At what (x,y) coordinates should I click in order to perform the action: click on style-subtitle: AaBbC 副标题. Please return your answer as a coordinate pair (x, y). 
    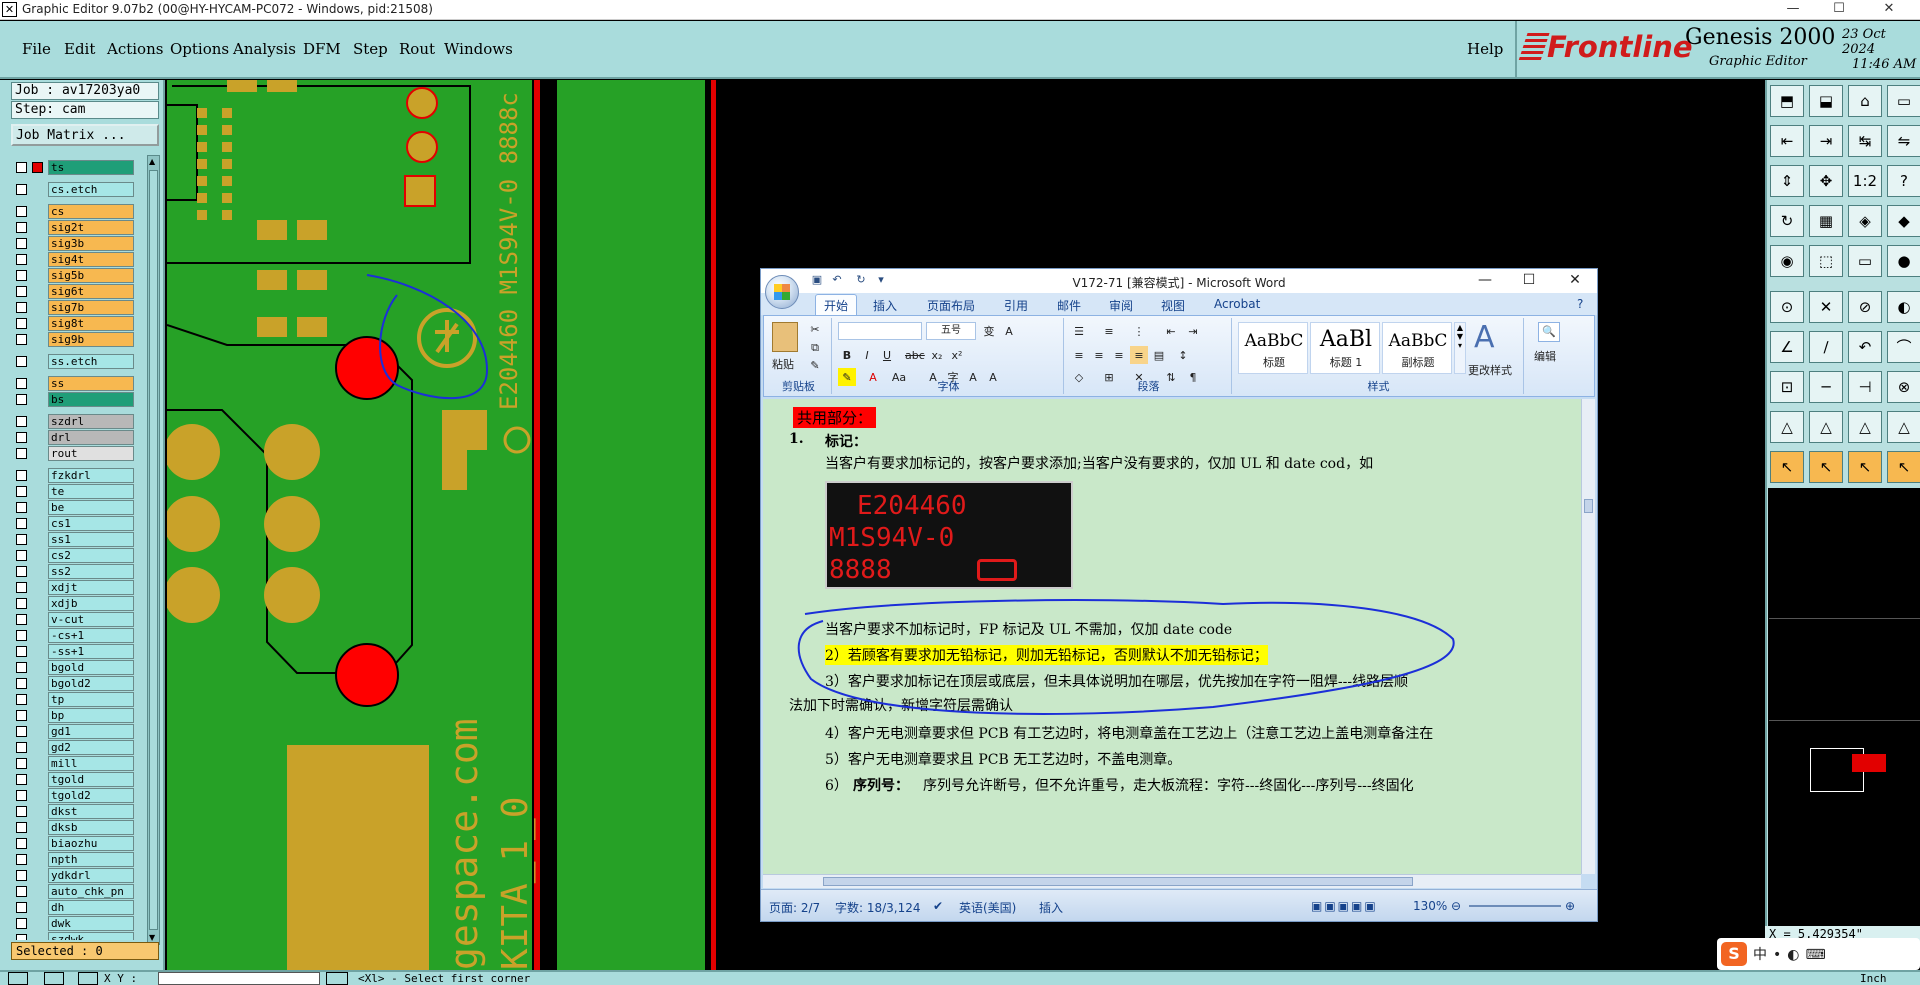
    Looking at the image, I should click on (1417, 348).